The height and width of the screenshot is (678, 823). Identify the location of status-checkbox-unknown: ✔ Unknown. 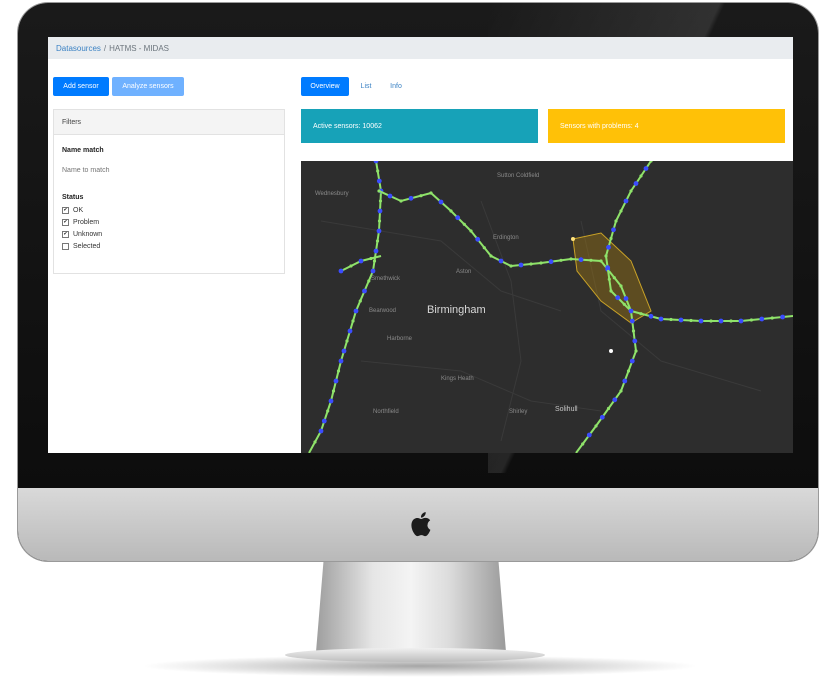
(82, 234).